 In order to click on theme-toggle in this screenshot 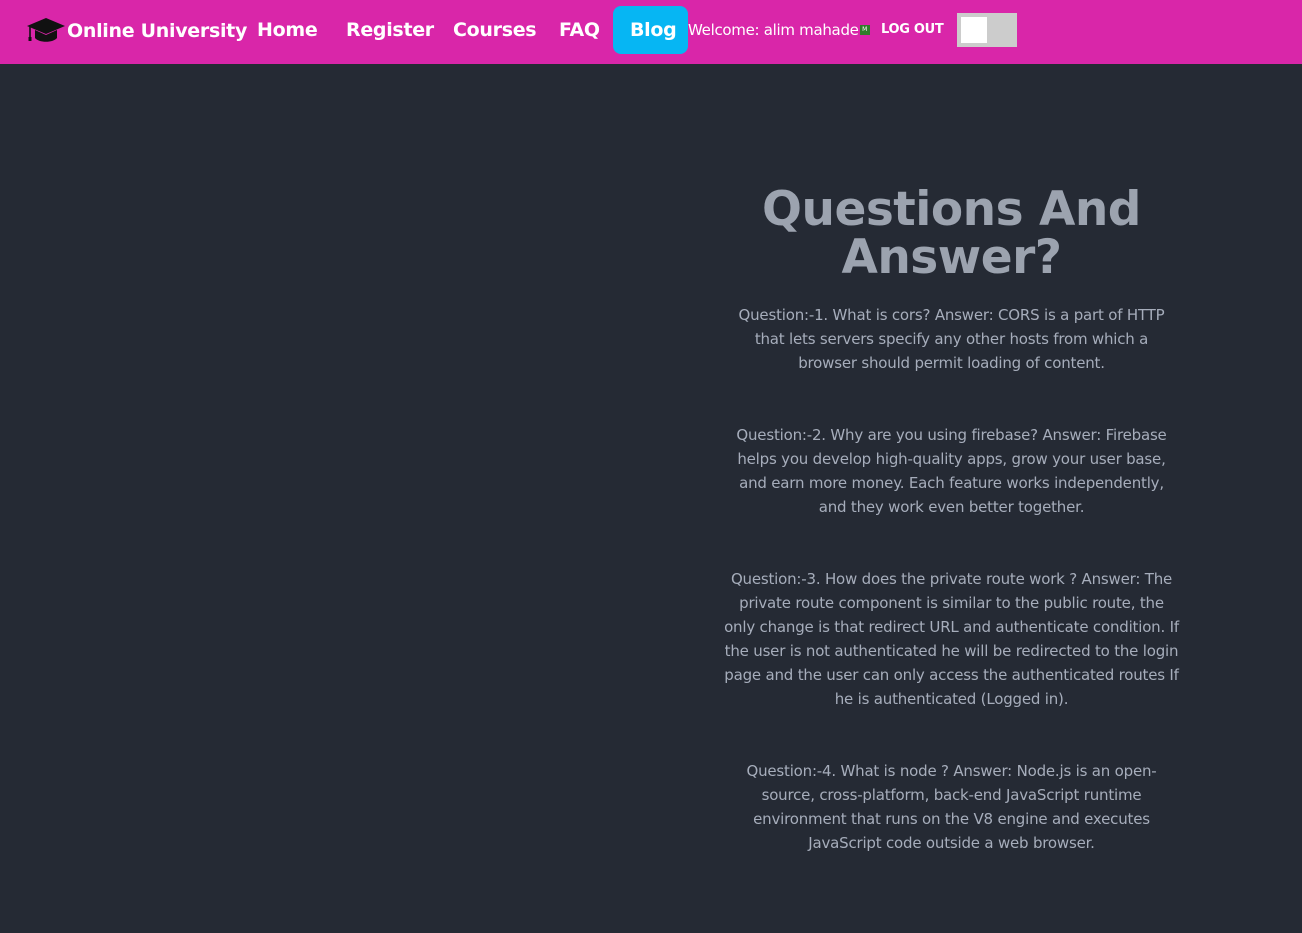, I will do `click(987, 30)`.